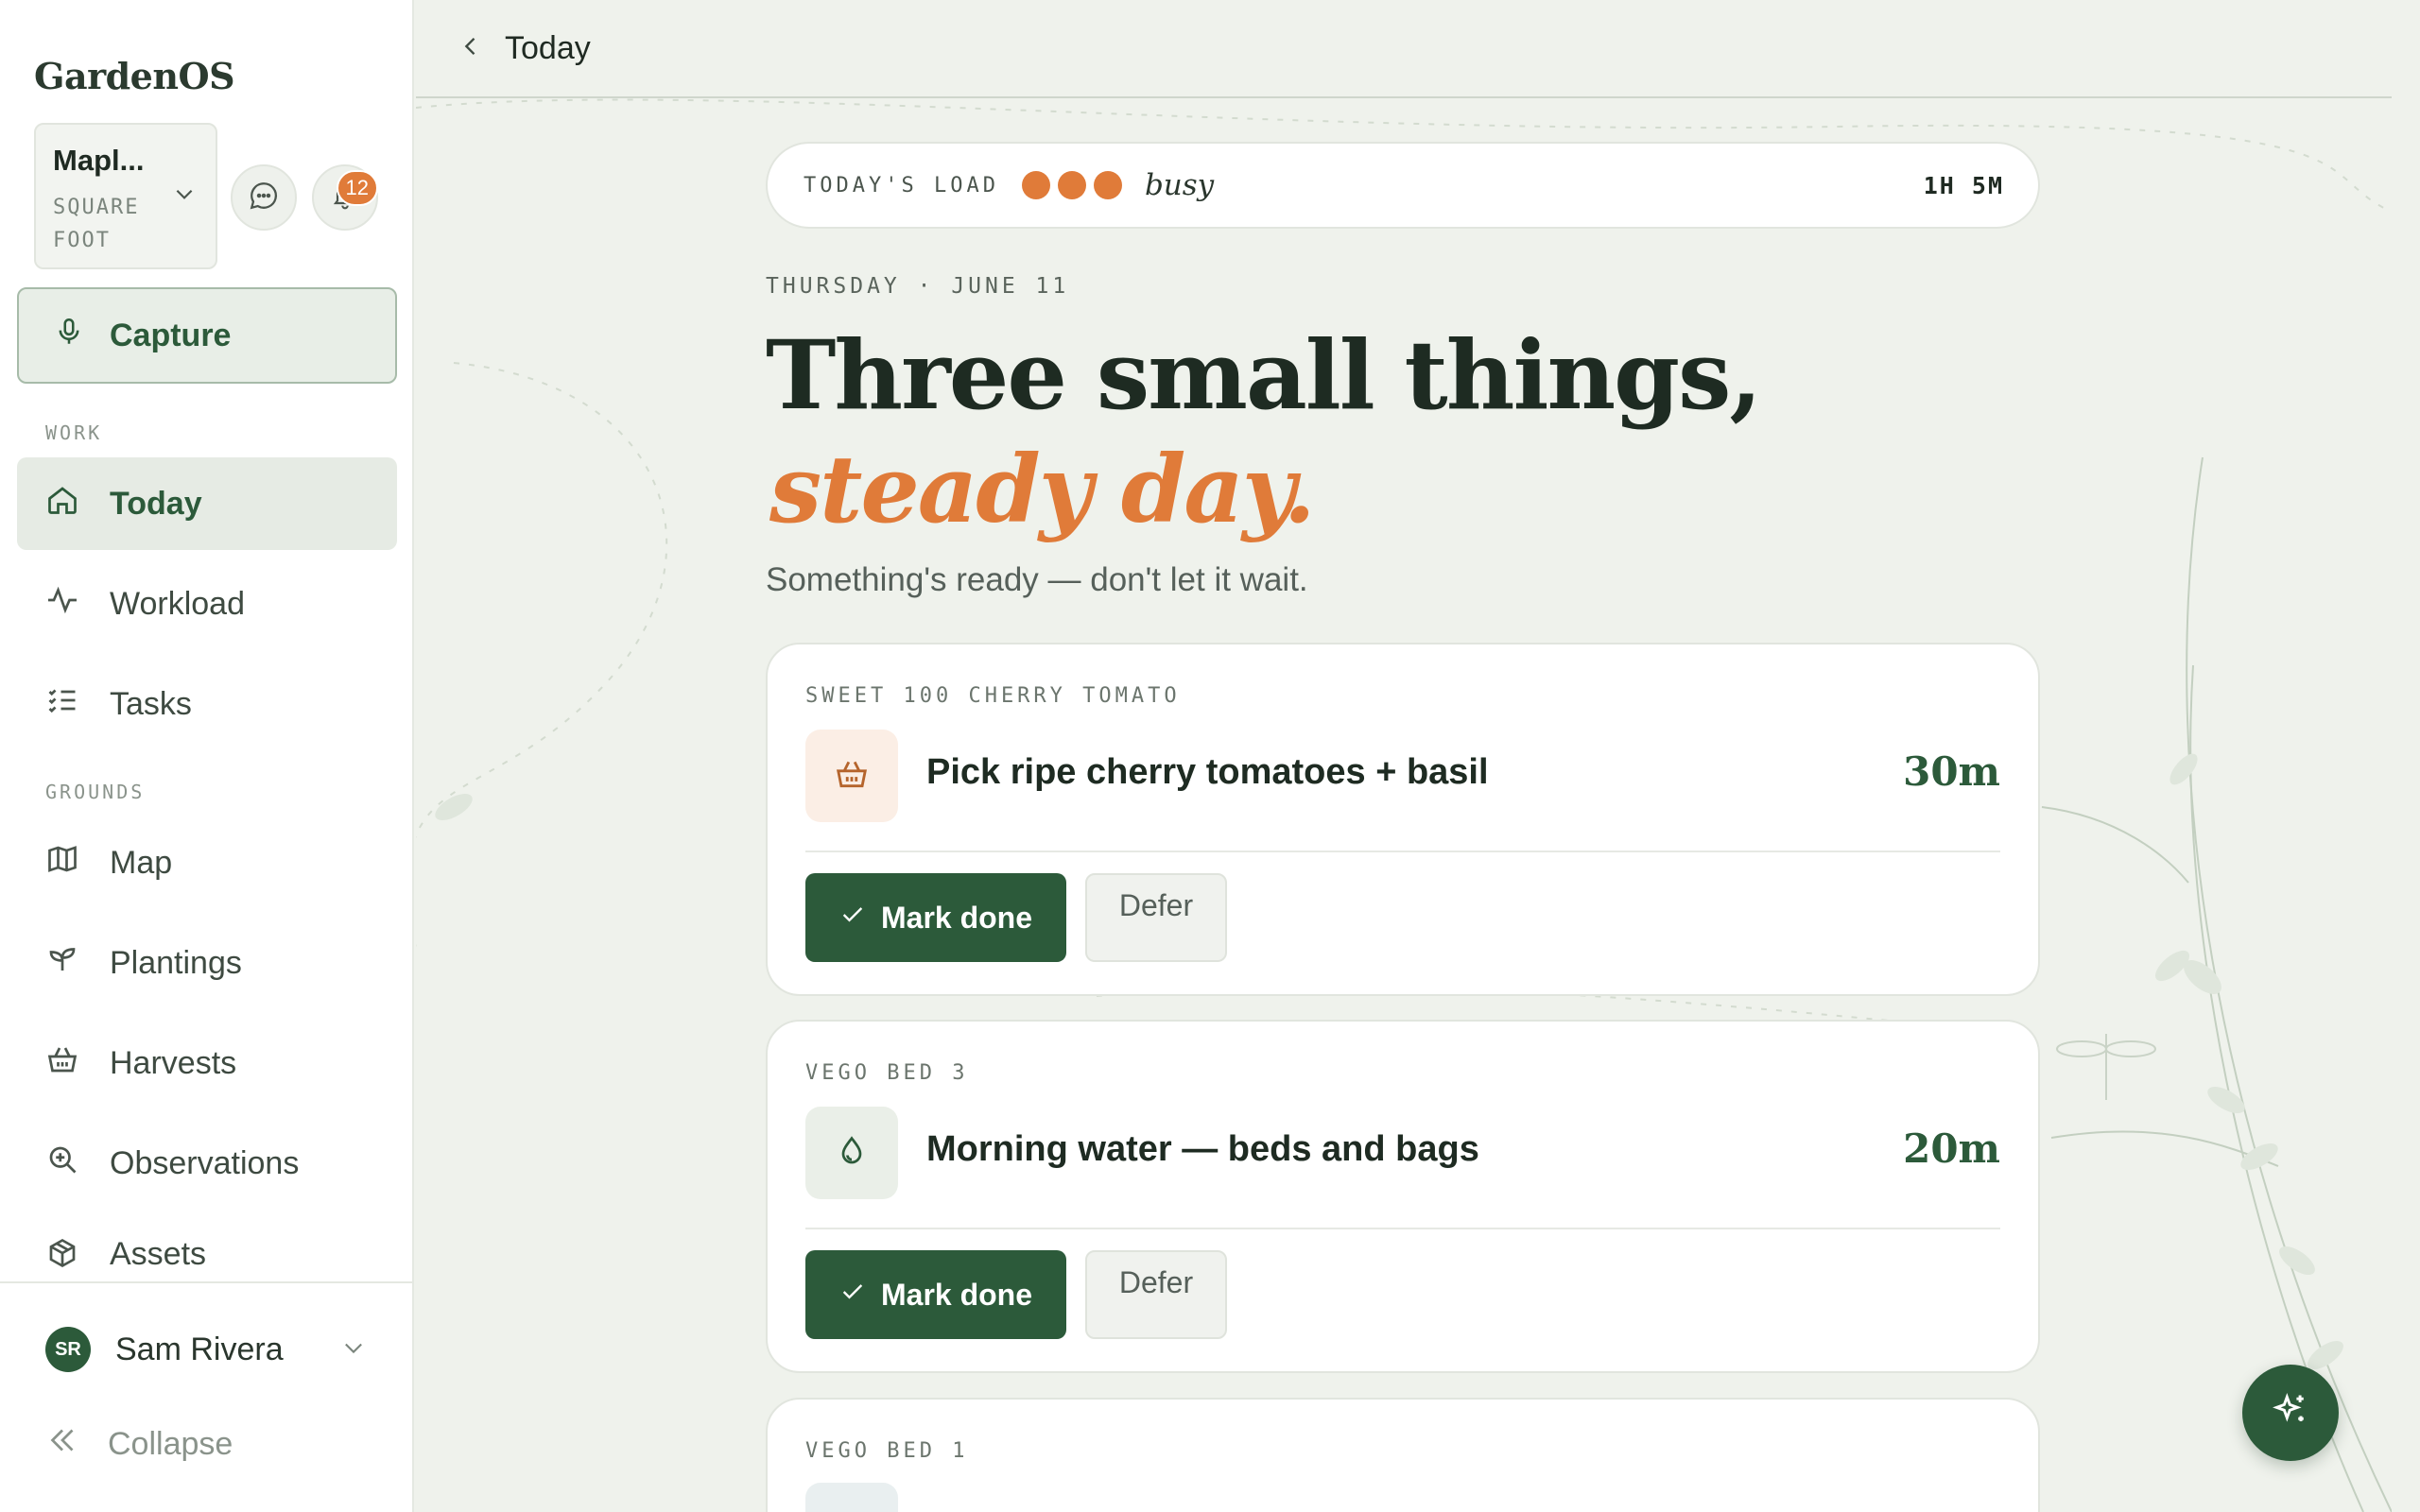  What do you see at coordinates (171, 335) in the screenshot?
I see `capture-label: Capture` at bounding box center [171, 335].